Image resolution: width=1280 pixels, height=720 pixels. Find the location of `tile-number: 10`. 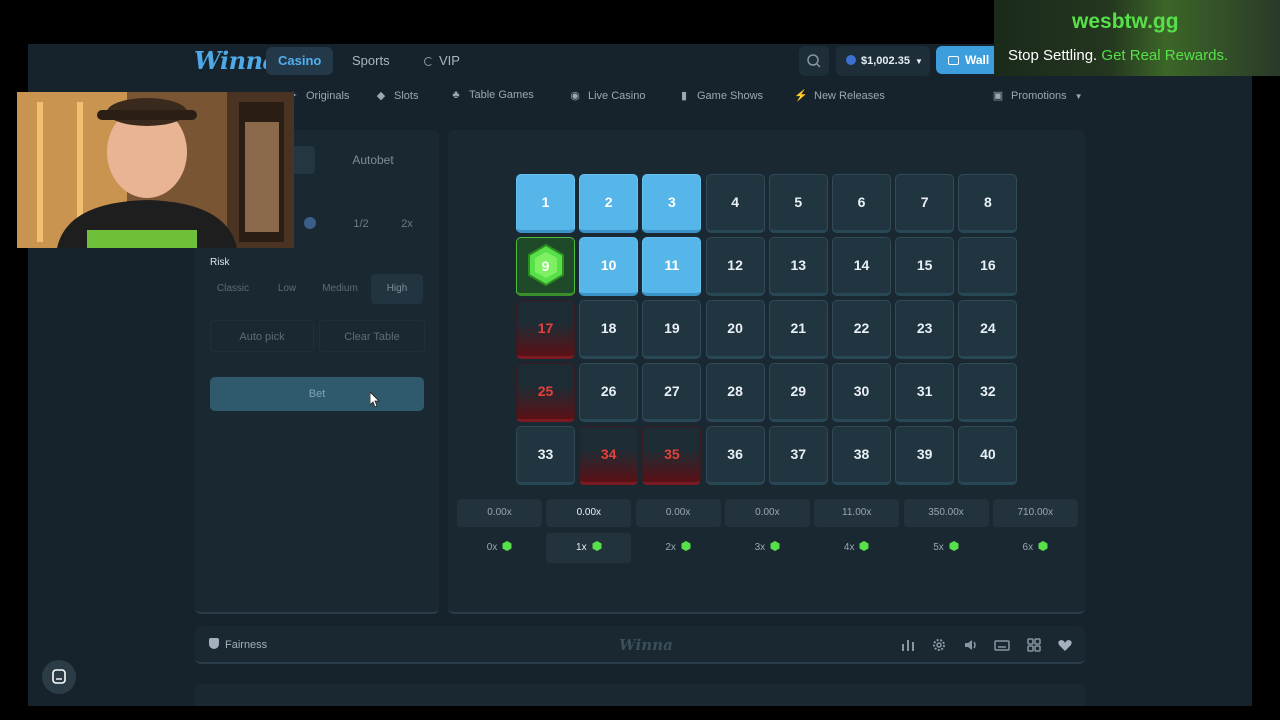

tile-number: 10 is located at coordinates (608, 265).